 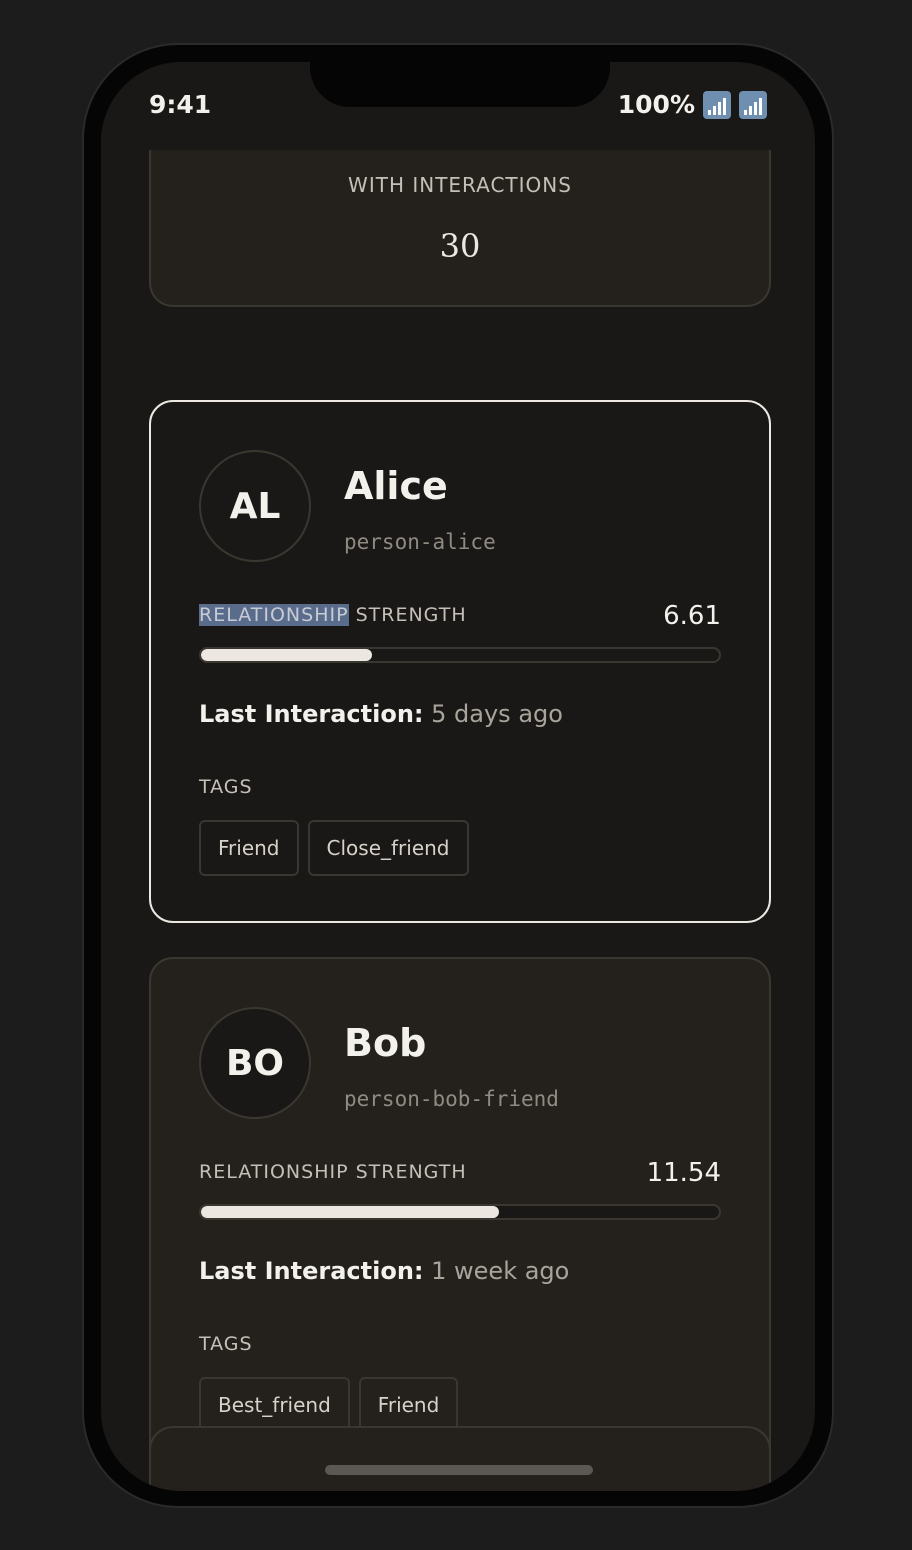 What do you see at coordinates (656, 104) in the screenshot?
I see `battery-text: 100%` at bounding box center [656, 104].